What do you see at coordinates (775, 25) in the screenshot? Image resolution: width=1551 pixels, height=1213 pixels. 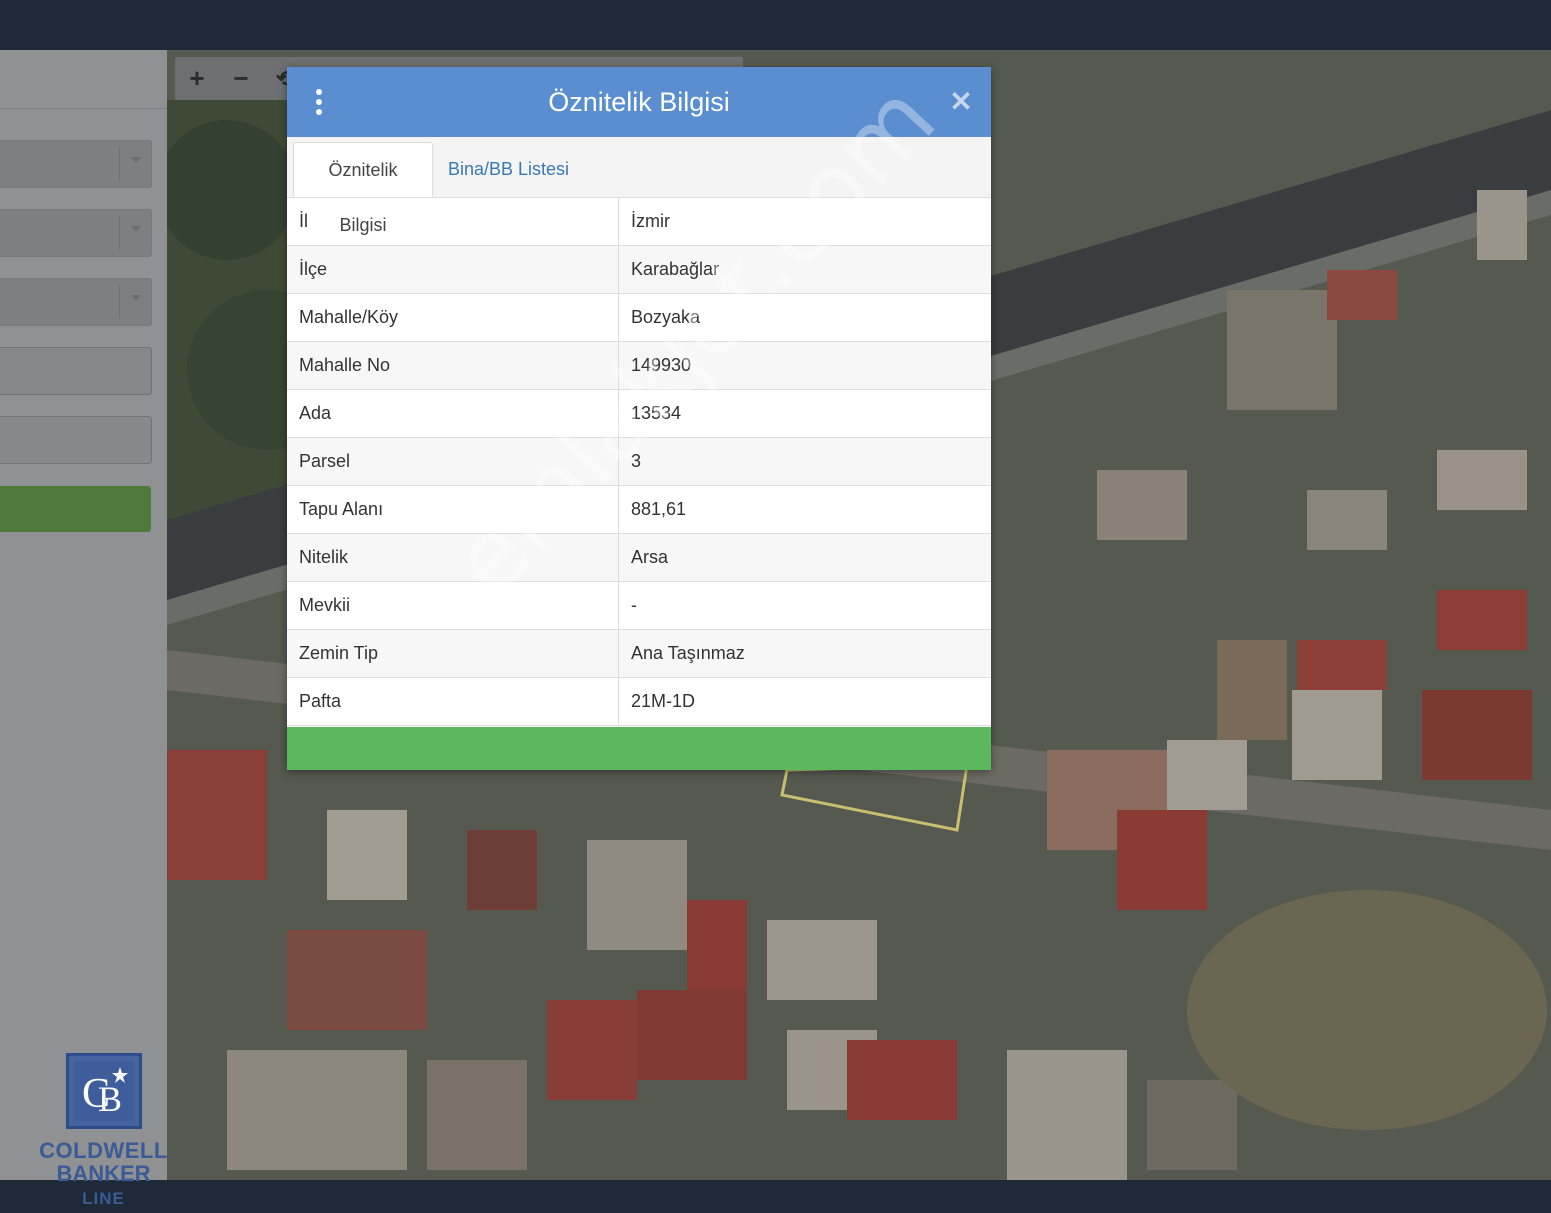 I see `top-navbar` at bounding box center [775, 25].